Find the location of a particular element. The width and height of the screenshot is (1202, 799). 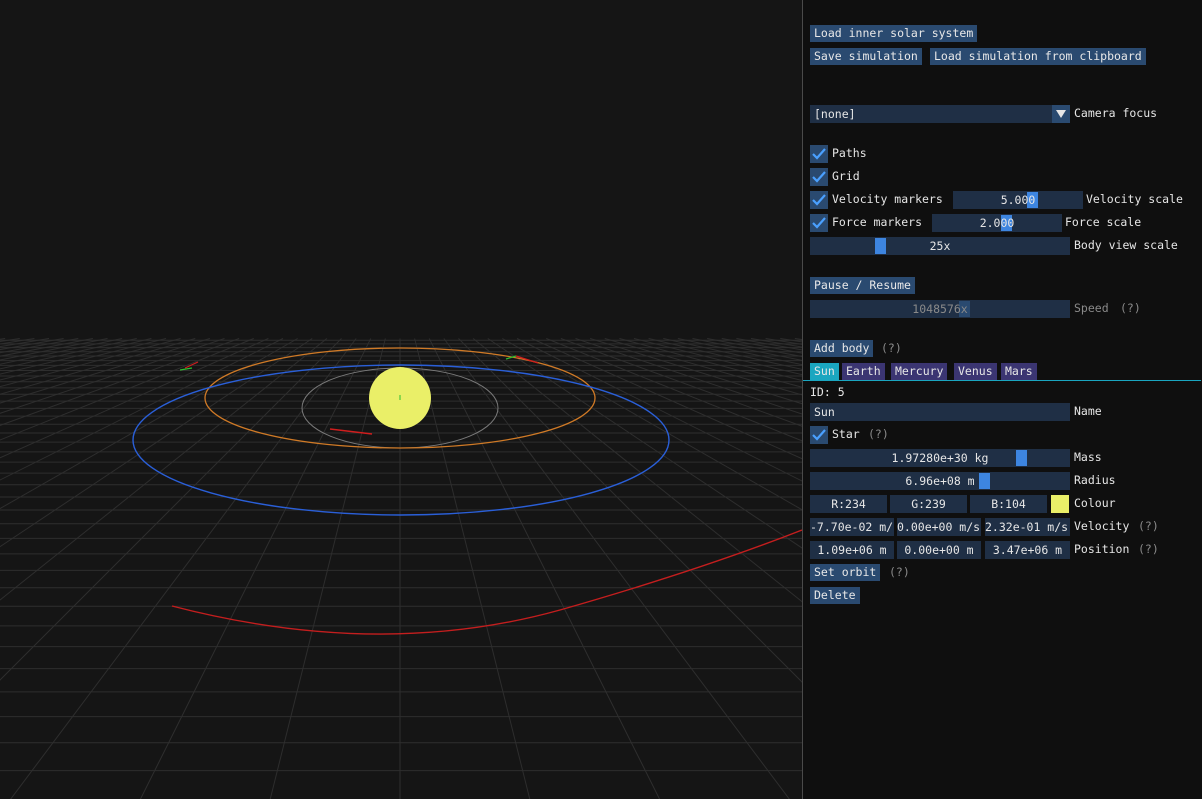

star-checkbox is located at coordinates (819, 435).